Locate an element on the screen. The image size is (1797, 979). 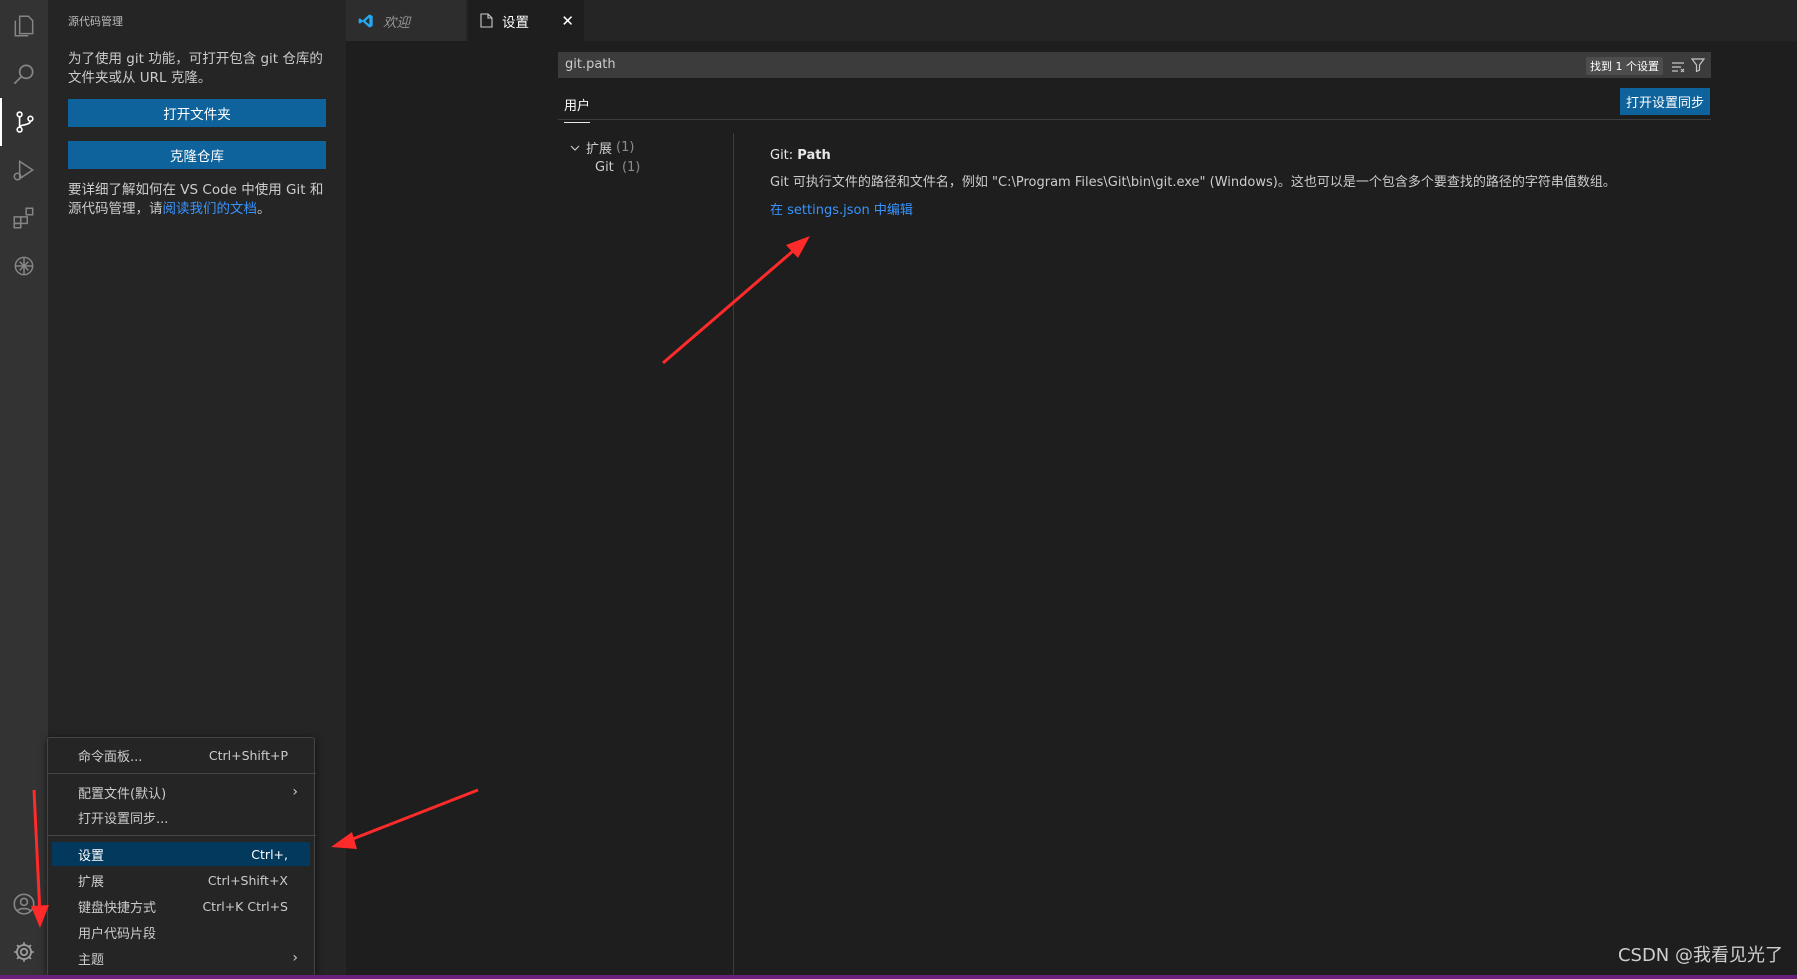
toc-item-label: Git is located at coordinates (604, 167).